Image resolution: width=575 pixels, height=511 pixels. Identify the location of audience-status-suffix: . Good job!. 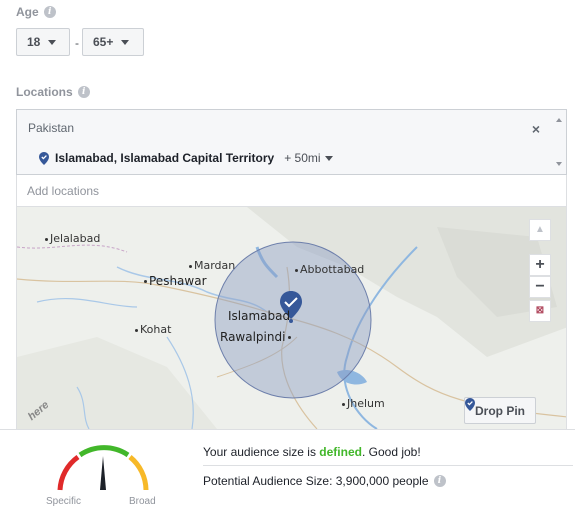
(391, 452).